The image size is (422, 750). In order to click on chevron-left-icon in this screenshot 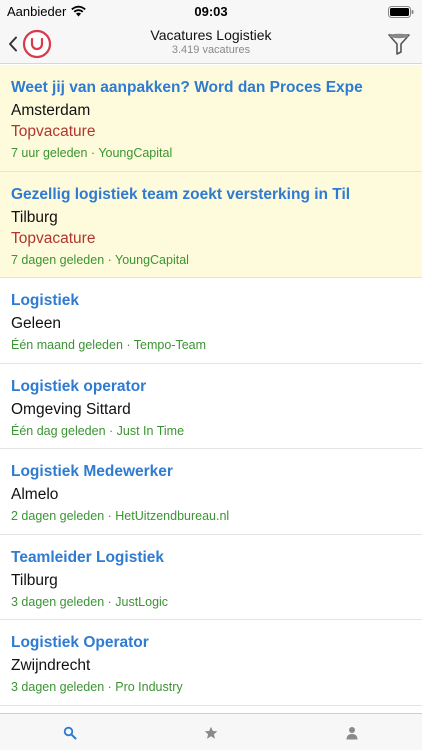, I will do `click(13, 44)`.